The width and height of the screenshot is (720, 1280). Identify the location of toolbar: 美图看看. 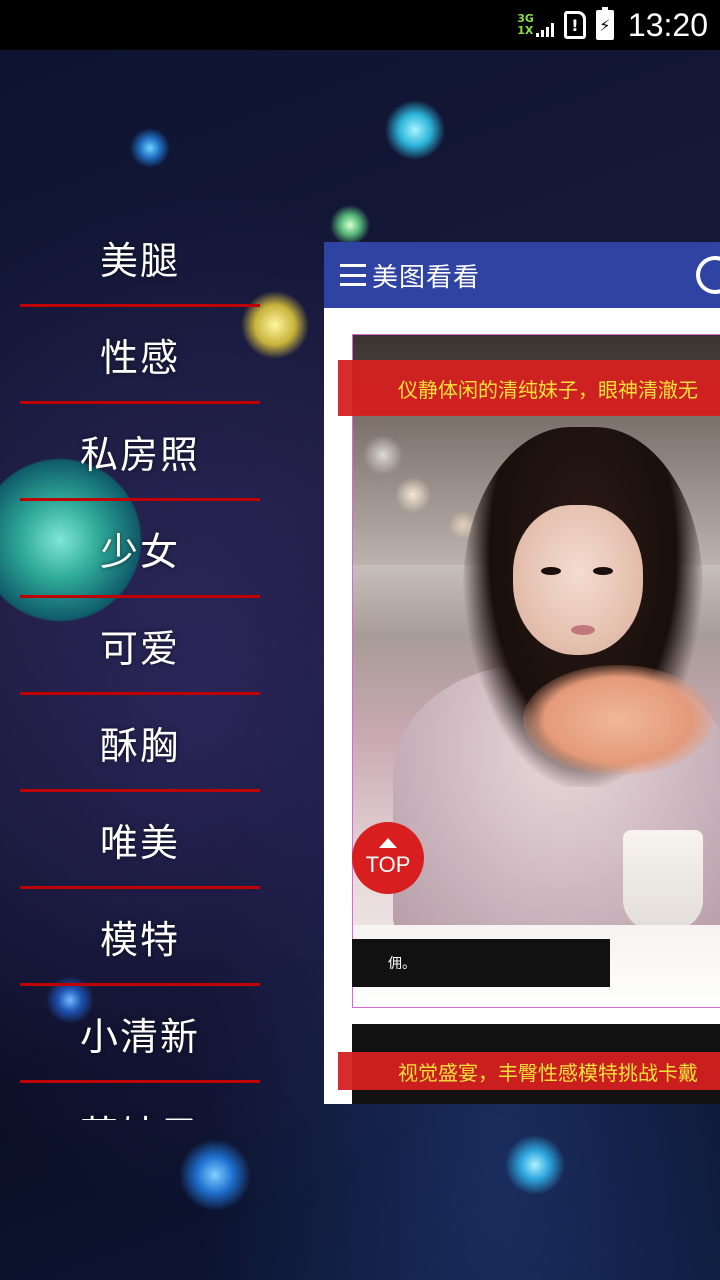
(522, 275).